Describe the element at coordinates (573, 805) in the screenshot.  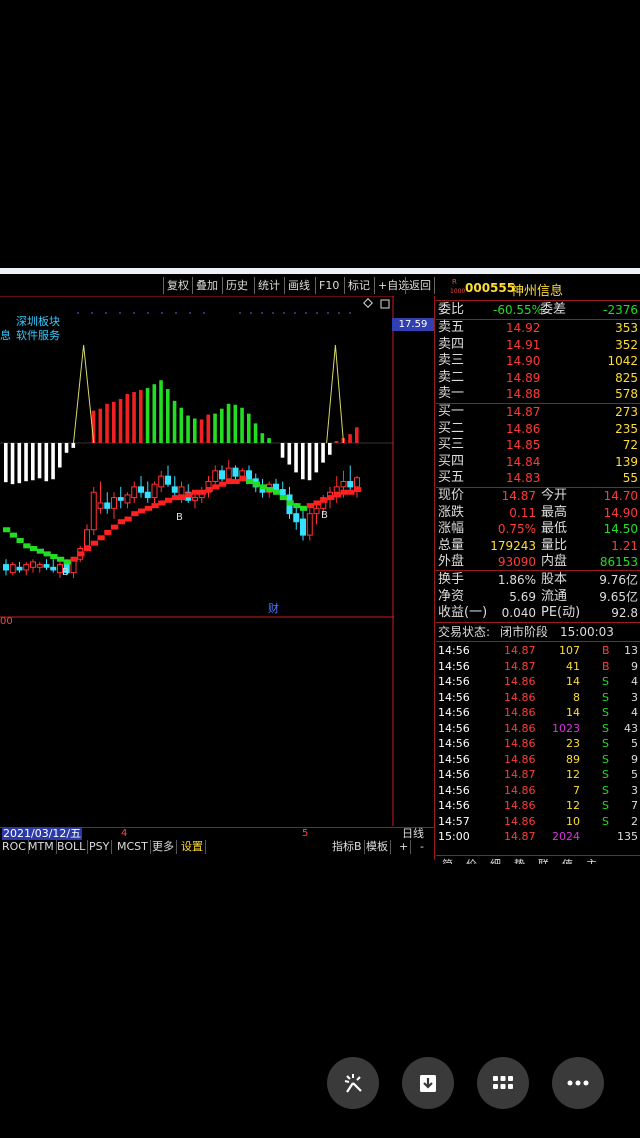
I see `trade-volume: 12` at that location.